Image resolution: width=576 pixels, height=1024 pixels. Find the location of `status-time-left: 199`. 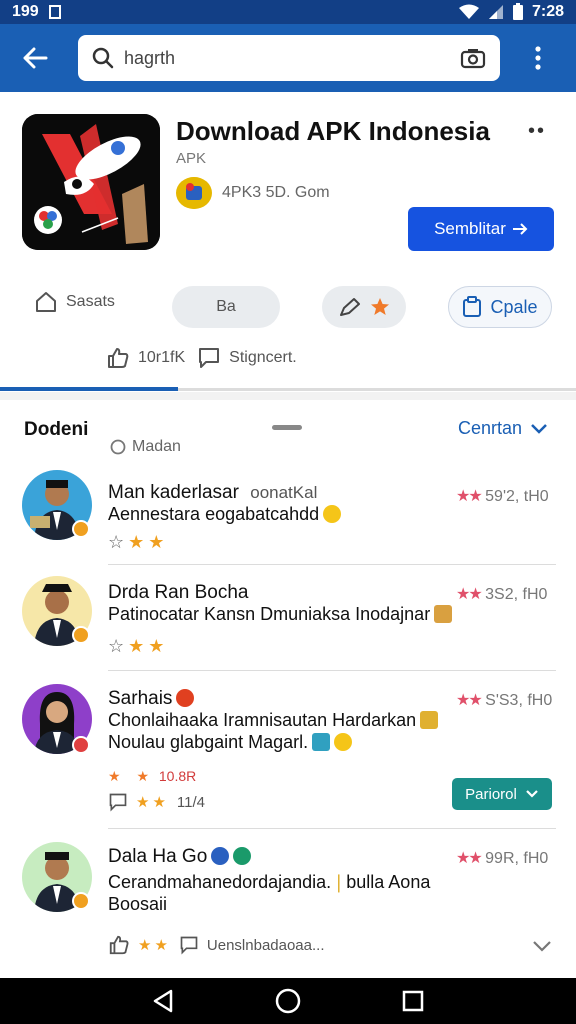

status-time-left: 199 is located at coordinates (25, 11).